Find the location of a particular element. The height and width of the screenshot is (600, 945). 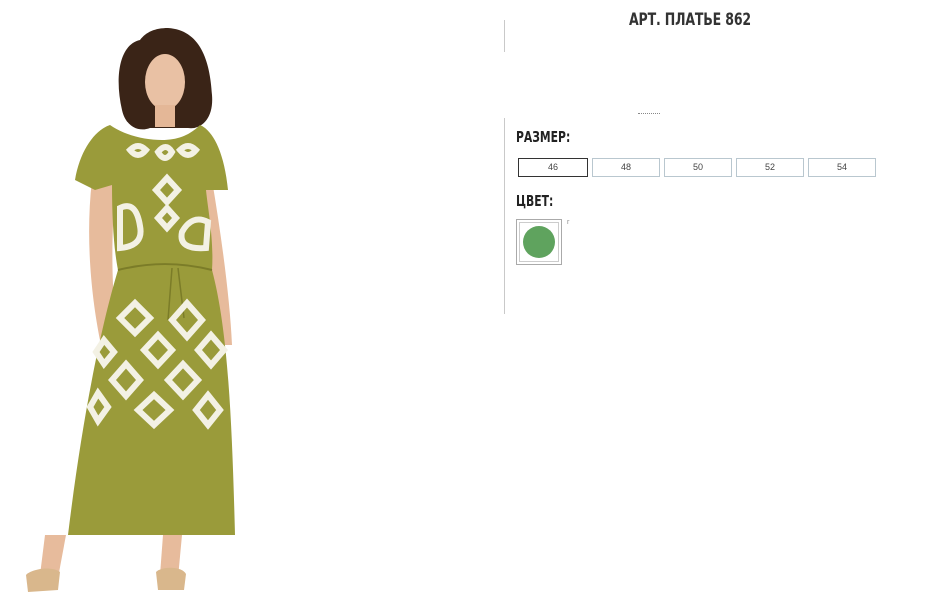

size-selector: 46 48 50 52 54 is located at coordinates (697, 167).